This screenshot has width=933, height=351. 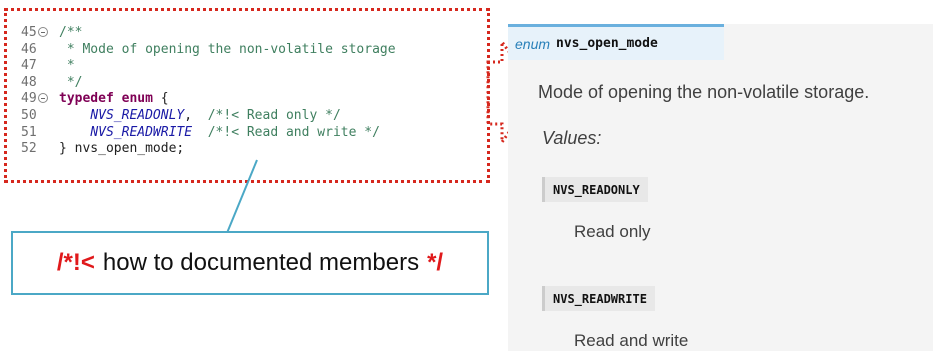 I want to click on code-line: 48 */, so click(x=208, y=83).